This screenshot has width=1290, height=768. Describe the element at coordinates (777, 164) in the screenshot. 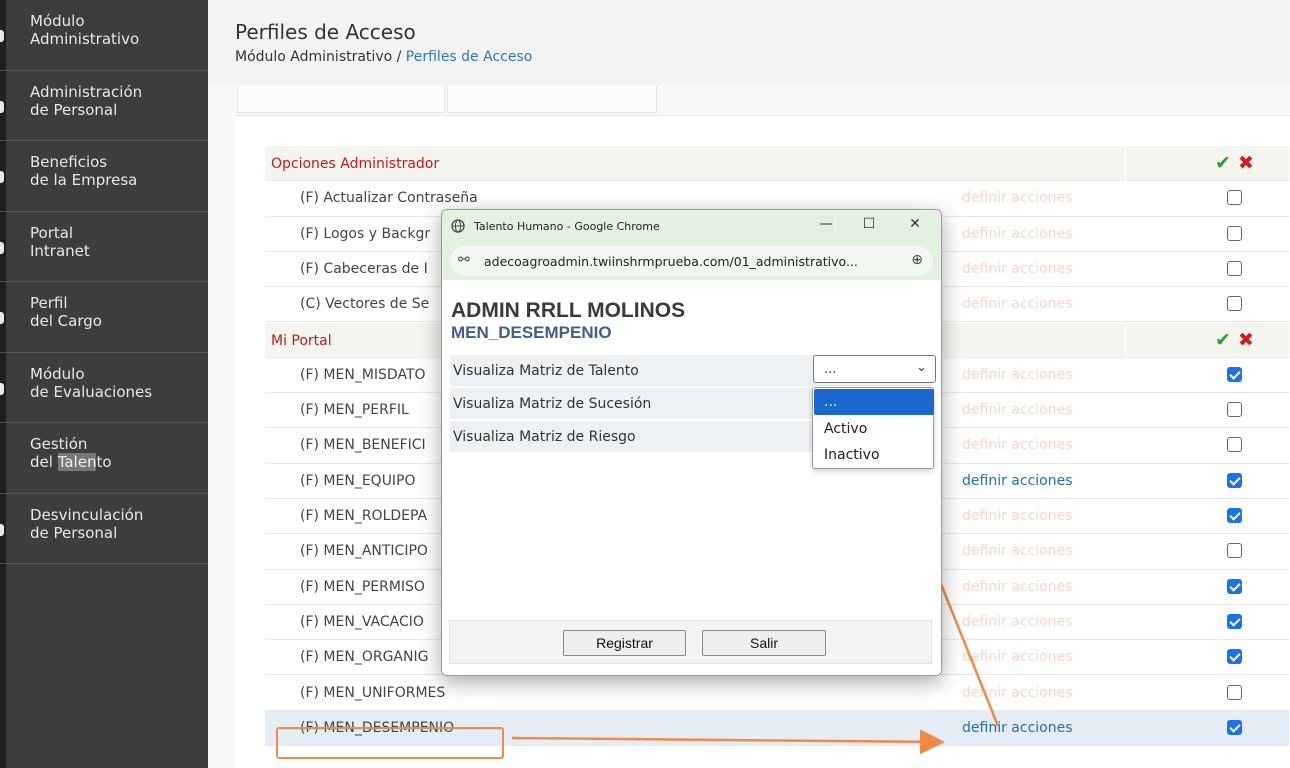

I see `group-header-row: Opciones Administrador ✔ ✖` at that location.